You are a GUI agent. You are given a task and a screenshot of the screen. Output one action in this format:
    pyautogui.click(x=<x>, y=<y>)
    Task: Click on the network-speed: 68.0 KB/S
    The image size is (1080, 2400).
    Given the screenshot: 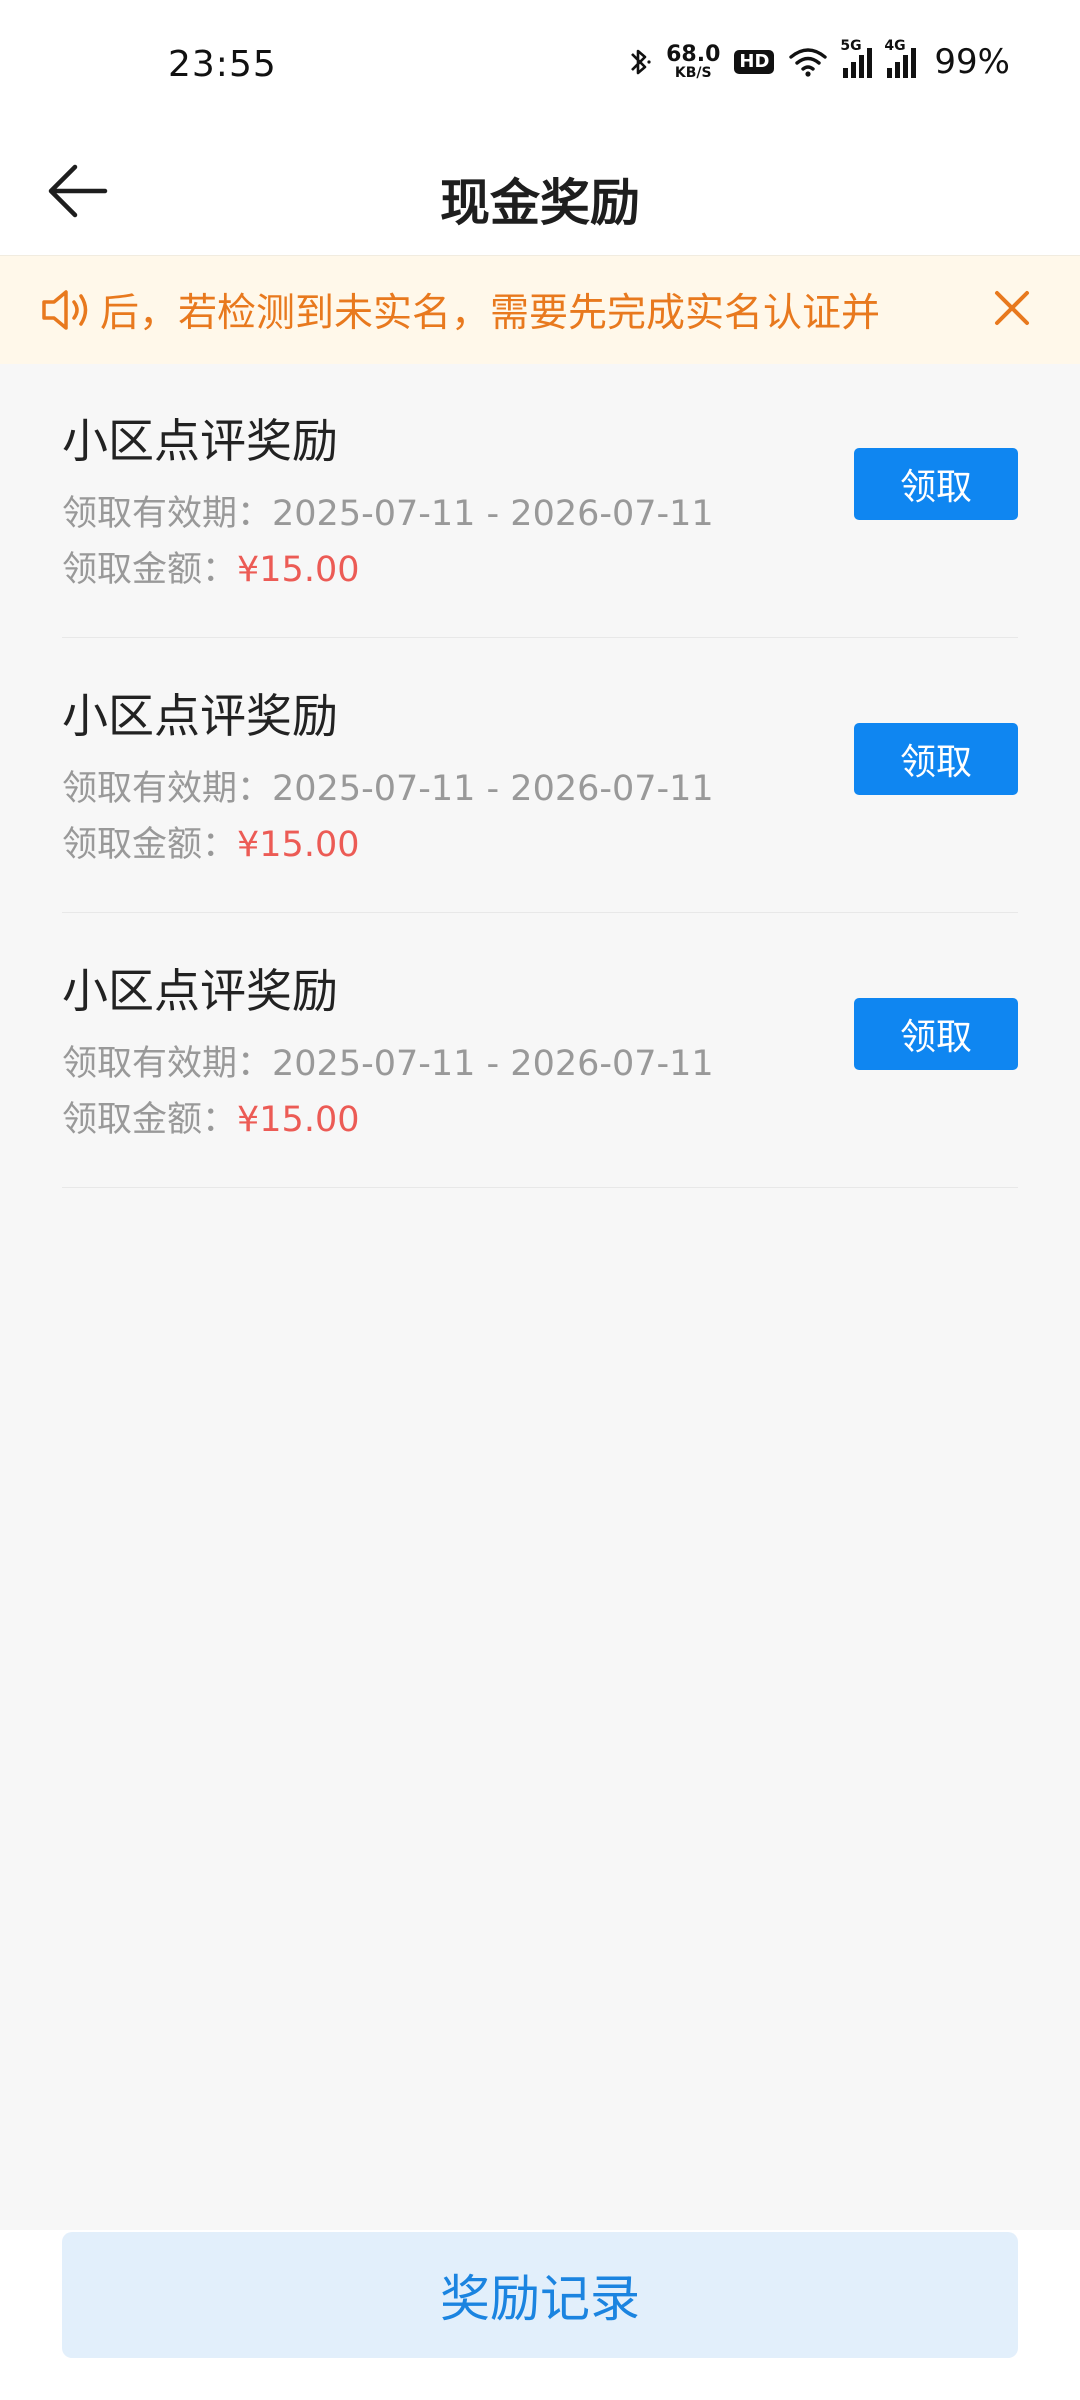 What is the action you would take?
    pyautogui.click(x=693, y=61)
    